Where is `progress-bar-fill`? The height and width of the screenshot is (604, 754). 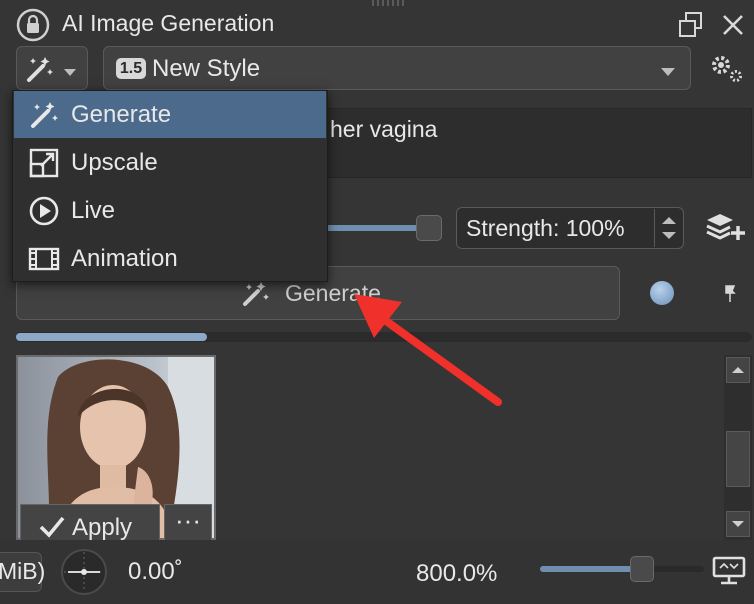
progress-bar-fill is located at coordinates (111, 337).